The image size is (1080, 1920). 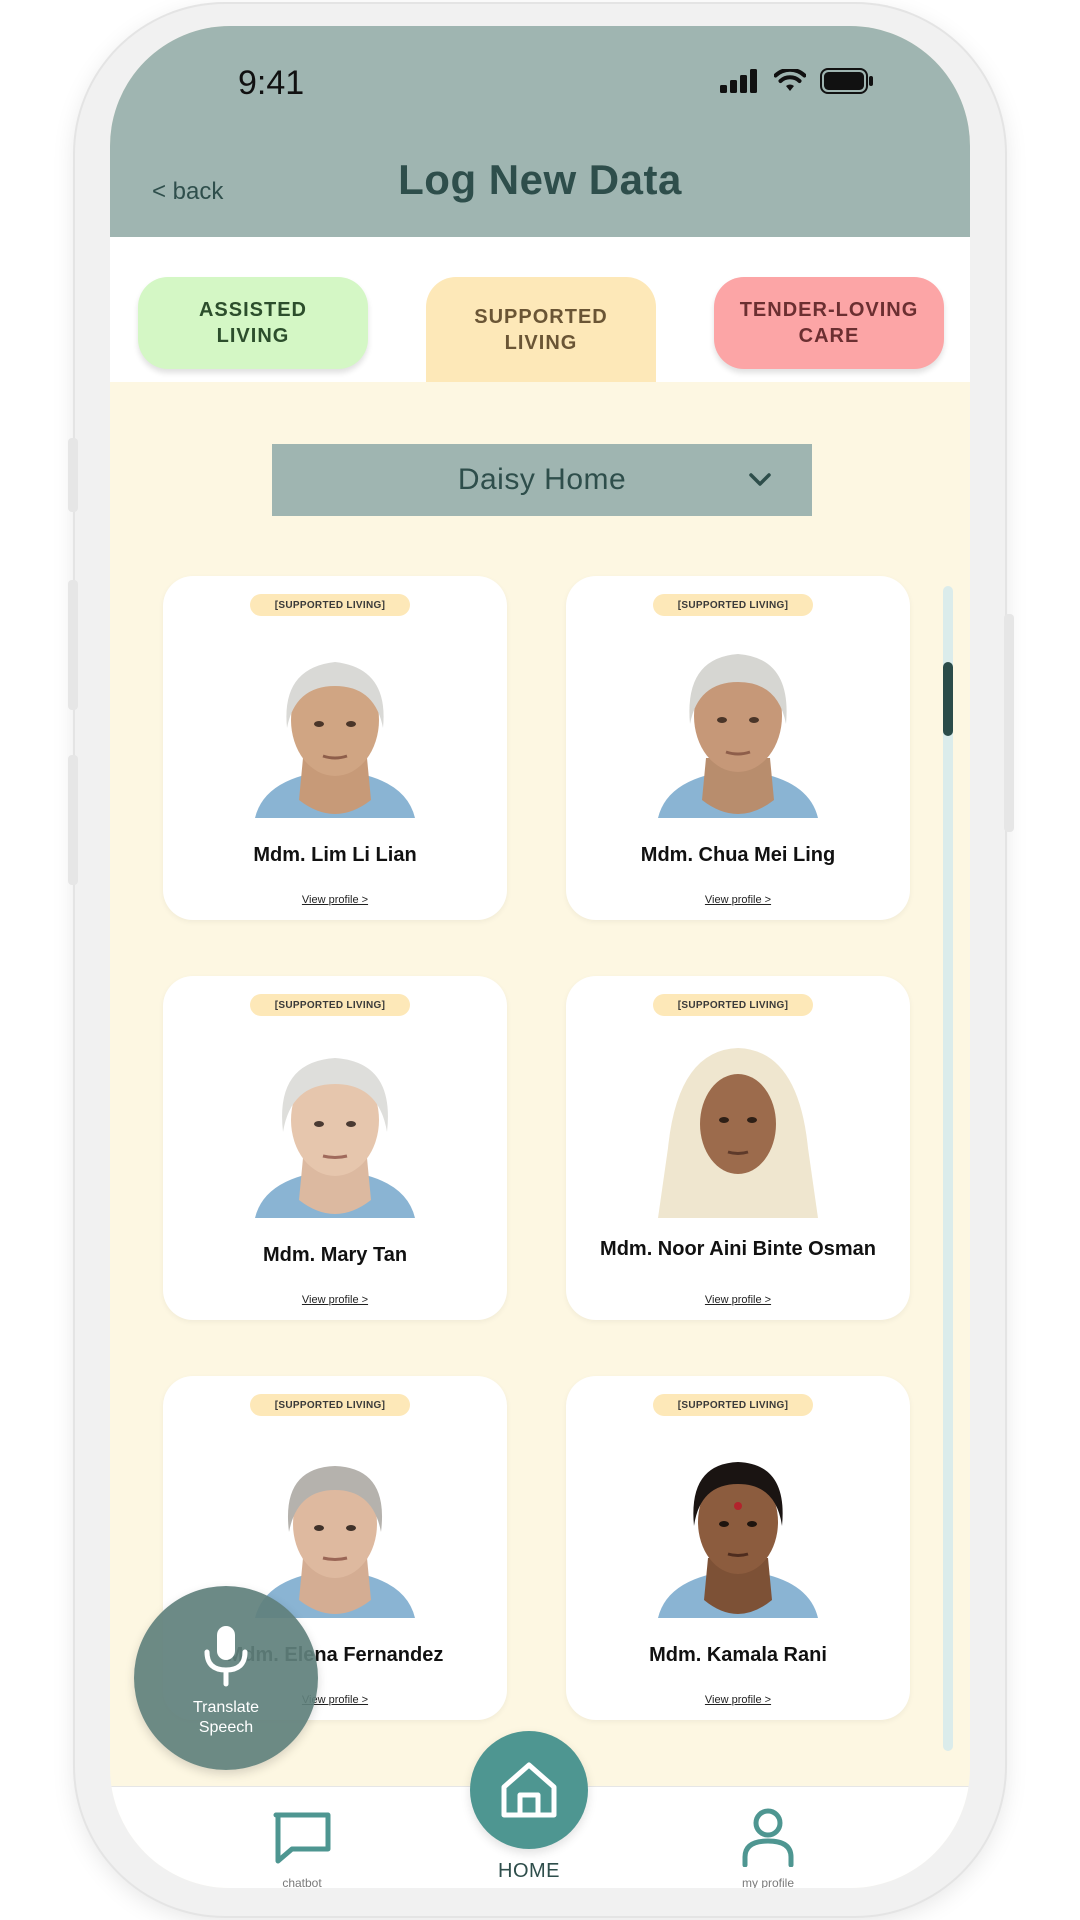 What do you see at coordinates (335, 1255) in the screenshot?
I see `resident-name: Mdm. Mary Tan` at bounding box center [335, 1255].